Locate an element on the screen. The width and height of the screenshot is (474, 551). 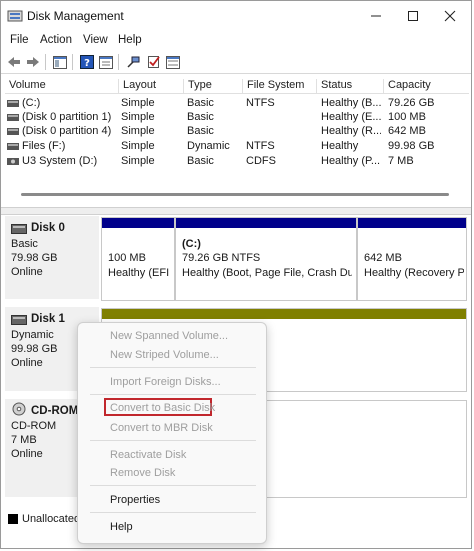
refresh-button is located at coordinates (173, 62).